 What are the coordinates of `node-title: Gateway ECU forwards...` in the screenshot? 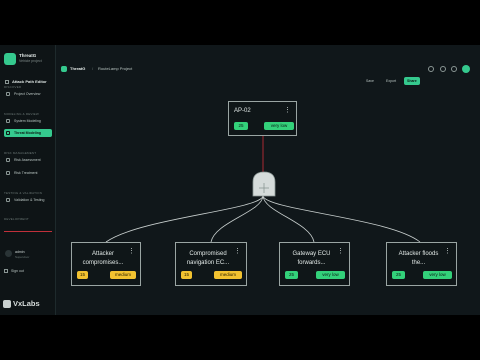 It's located at (311, 258).